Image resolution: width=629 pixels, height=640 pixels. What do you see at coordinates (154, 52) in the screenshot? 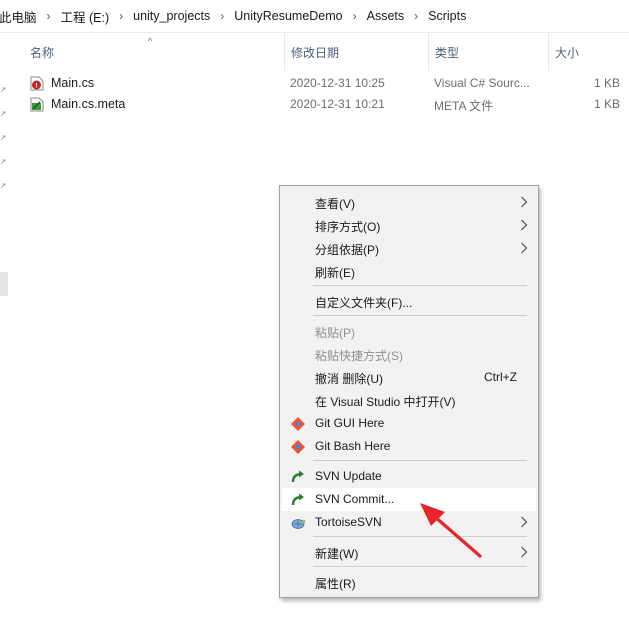
I see `column-header-name: 名称` at bounding box center [154, 52].